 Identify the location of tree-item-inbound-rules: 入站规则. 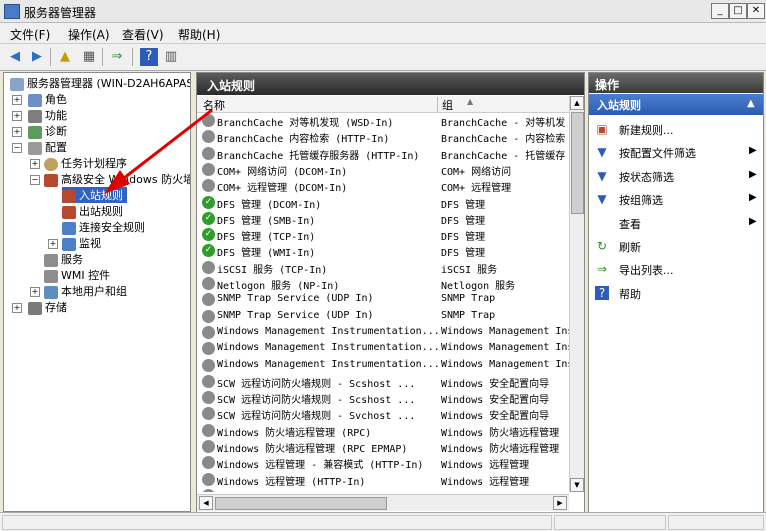
(94, 195).